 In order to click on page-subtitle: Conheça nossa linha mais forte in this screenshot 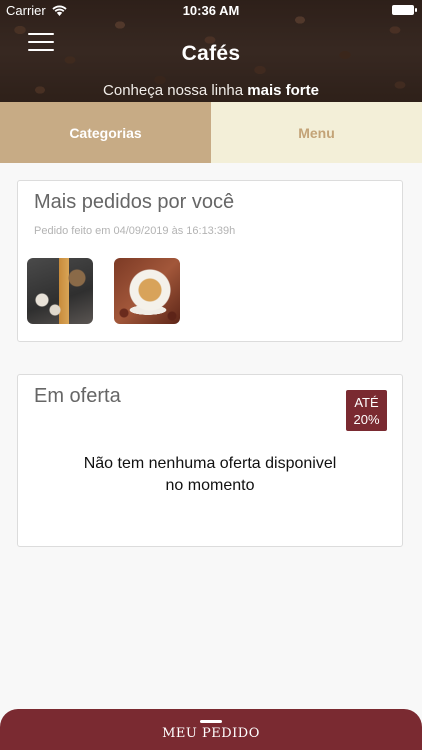, I will do `click(211, 90)`.